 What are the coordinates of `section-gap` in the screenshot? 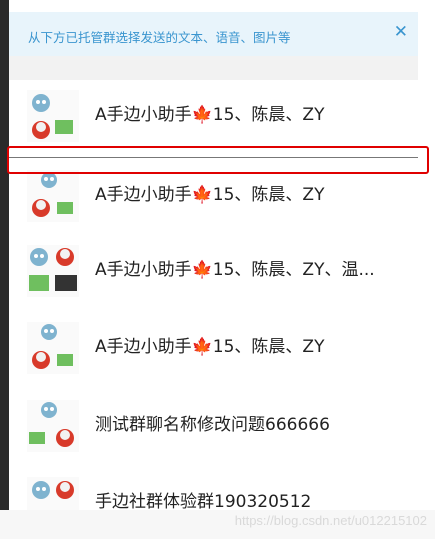 It's located at (213, 68).